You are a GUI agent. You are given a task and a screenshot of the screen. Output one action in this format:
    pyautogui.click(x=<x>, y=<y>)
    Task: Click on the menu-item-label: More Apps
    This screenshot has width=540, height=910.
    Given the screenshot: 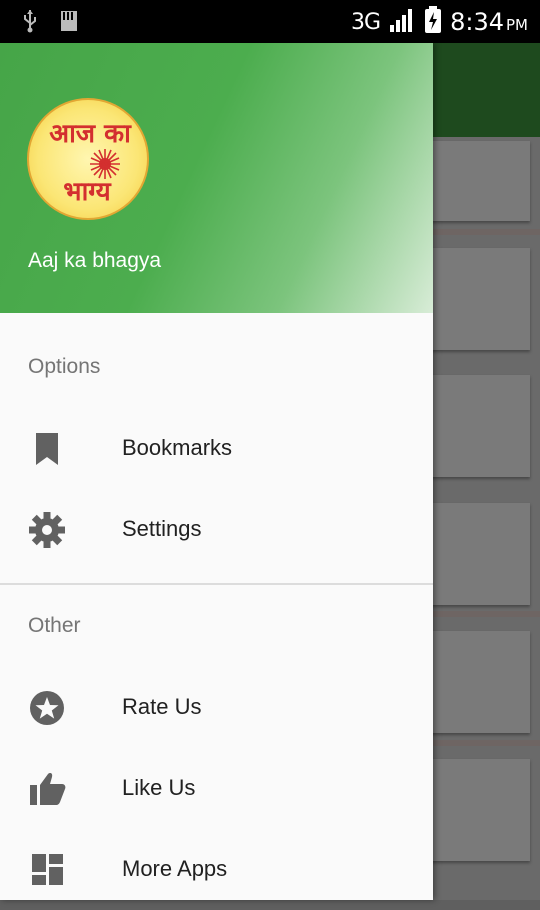 What is the action you would take?
    pyautogui.click(x=175, y=868)
    